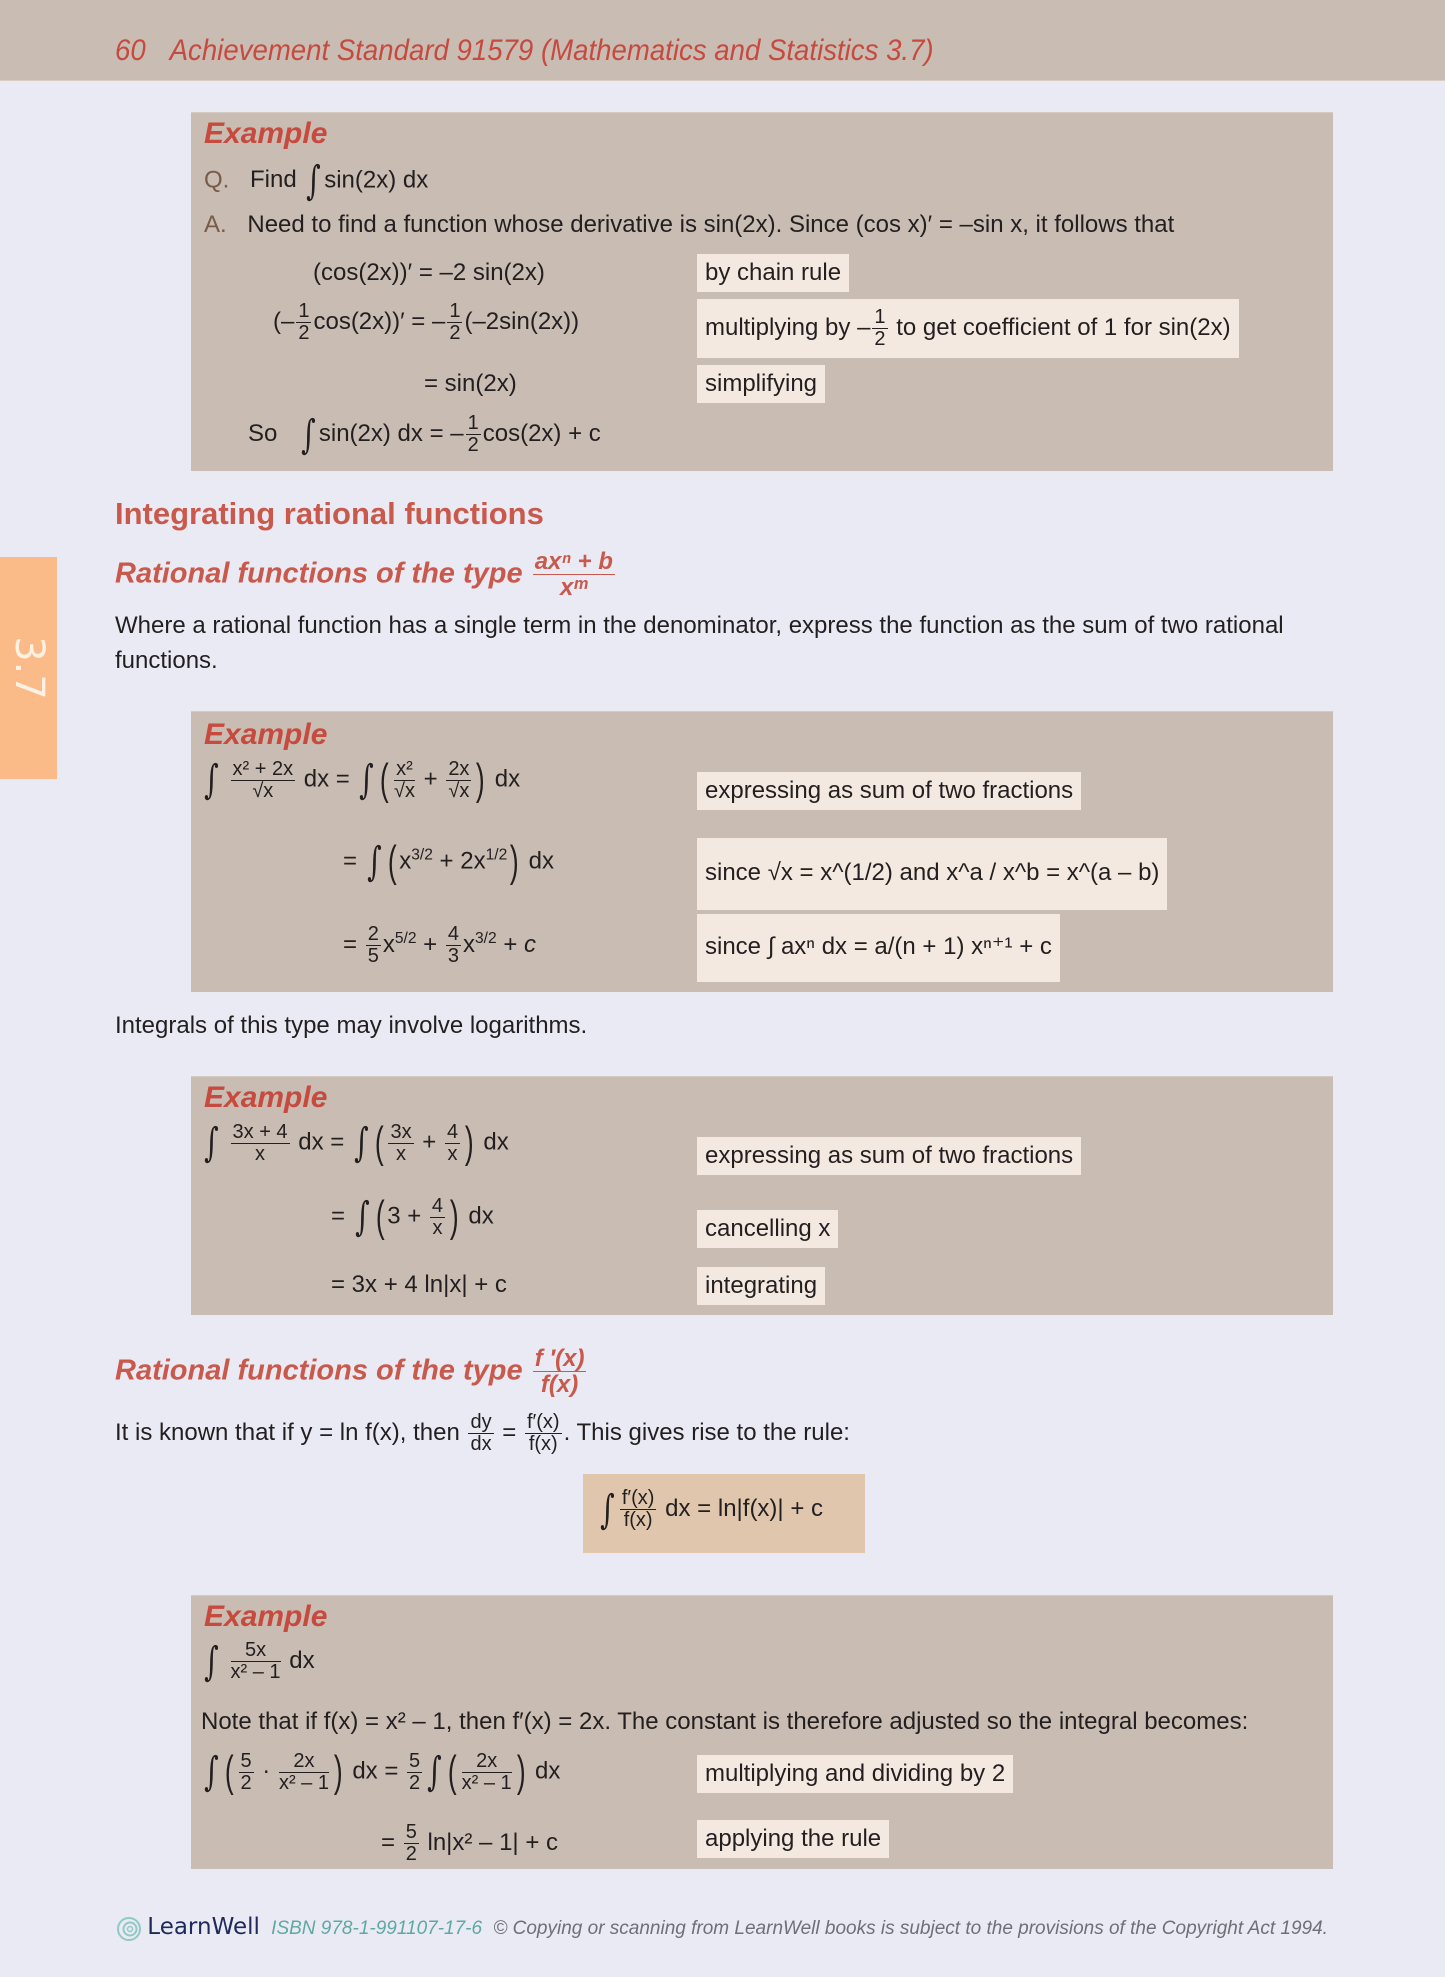 This screenshot has width=1445, height=1977. What do you see at coordinates (401, 1132) in the screenshot?
I see `numerator: 3x` at bounding box center [401, 1132].